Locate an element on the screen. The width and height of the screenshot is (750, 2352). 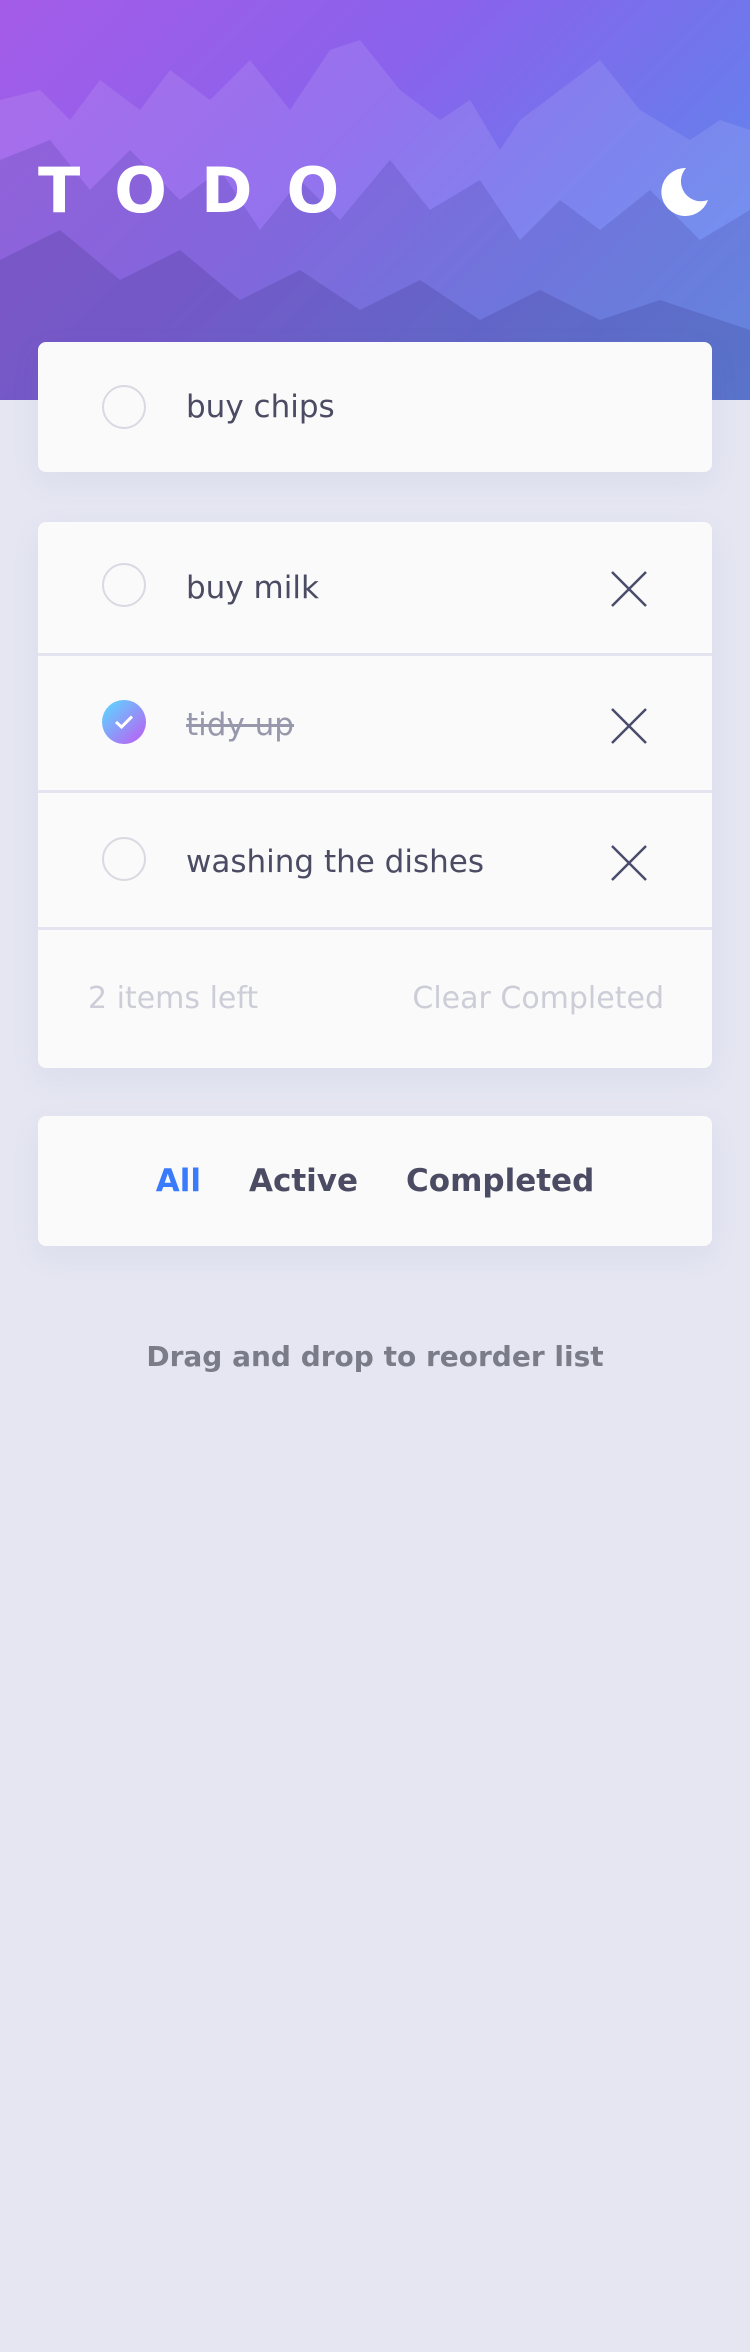
filter-bar: All Active Completed is located at coordinates (375, 1181).